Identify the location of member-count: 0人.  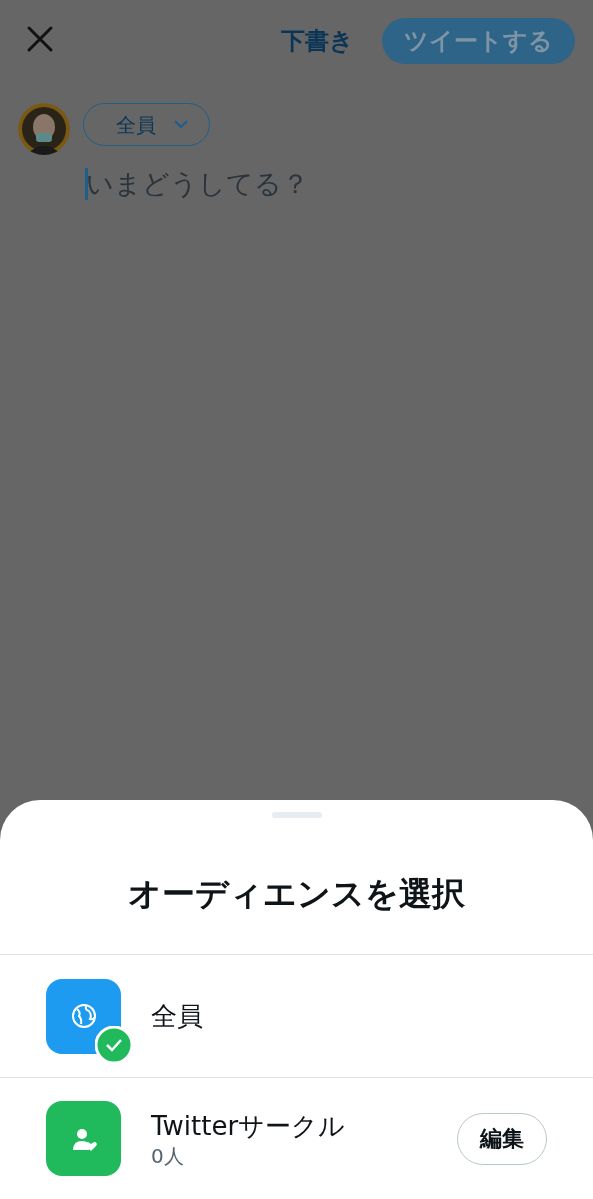
(168, 1155).